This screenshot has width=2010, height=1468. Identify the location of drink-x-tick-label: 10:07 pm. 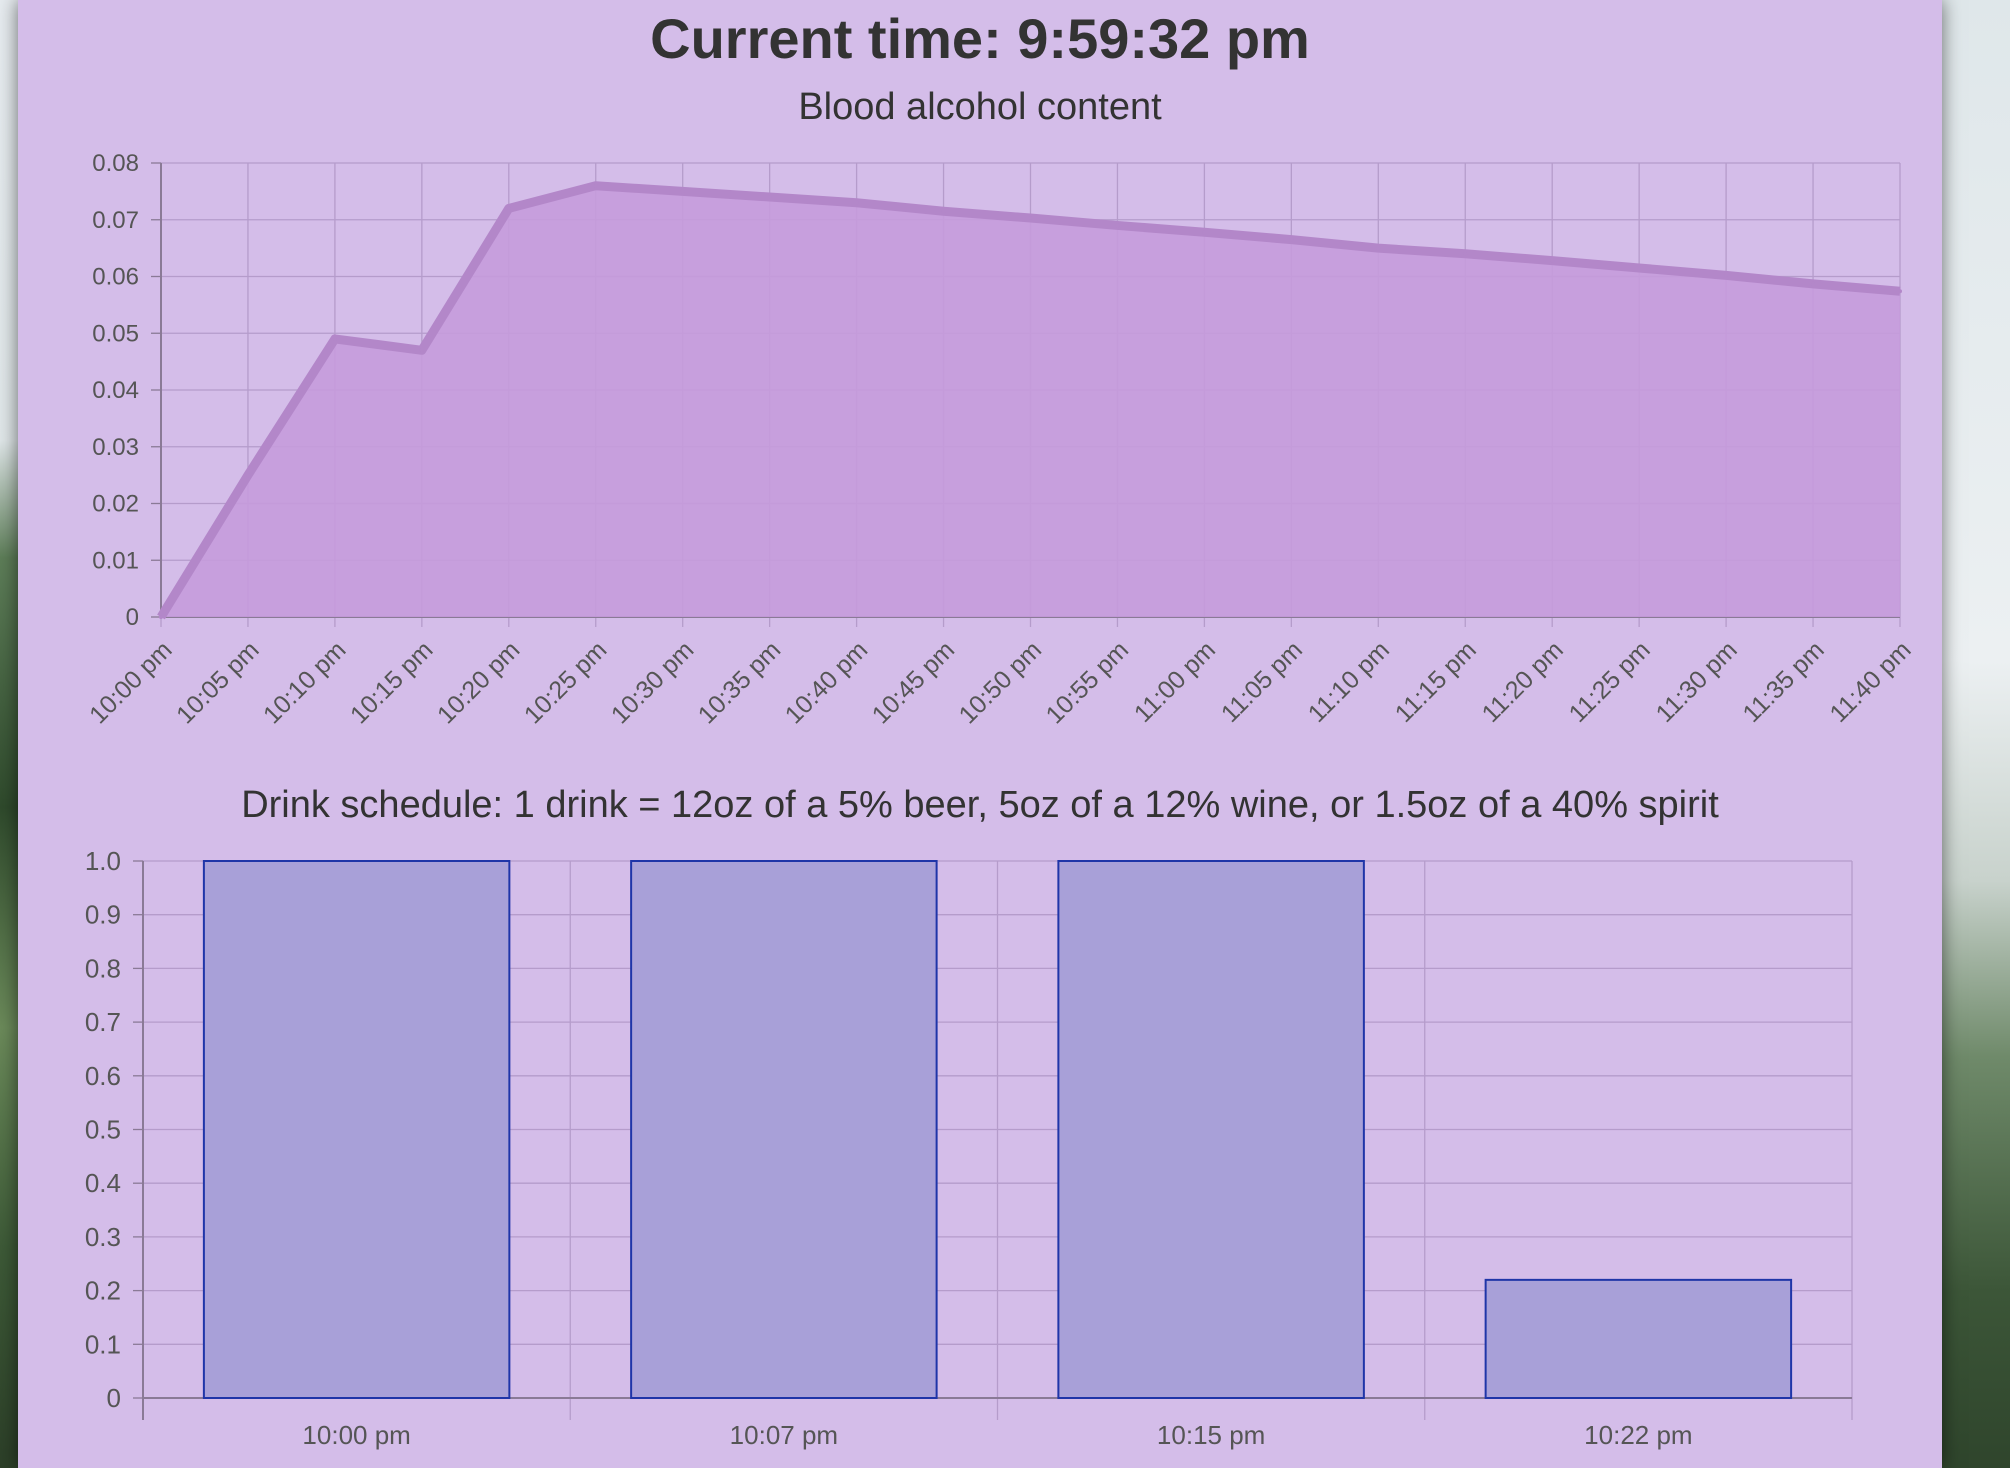
(784, 1435).